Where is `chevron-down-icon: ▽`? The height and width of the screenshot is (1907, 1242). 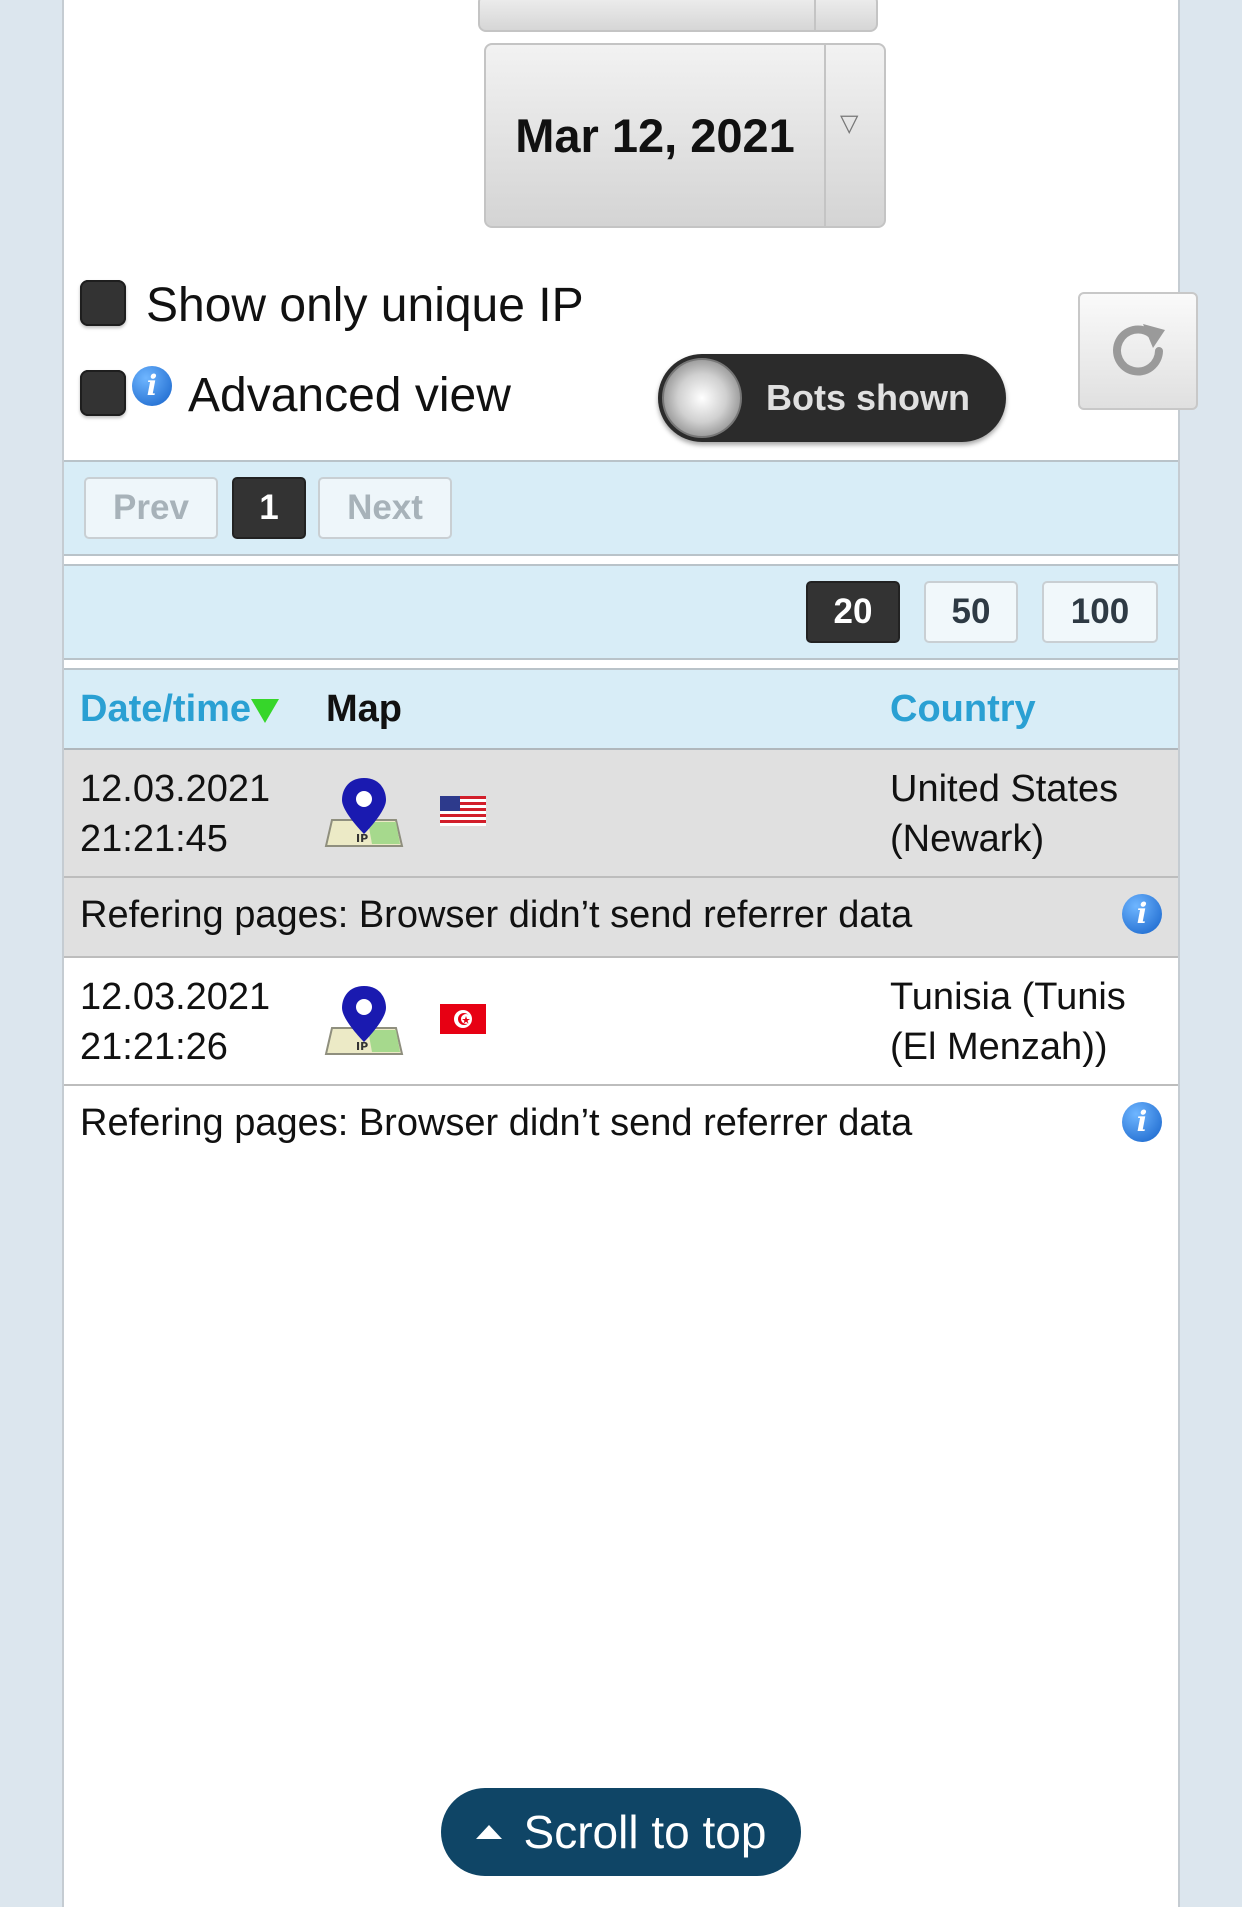 chevron-down-icon: ▽ is located at coordinates (849, 123).